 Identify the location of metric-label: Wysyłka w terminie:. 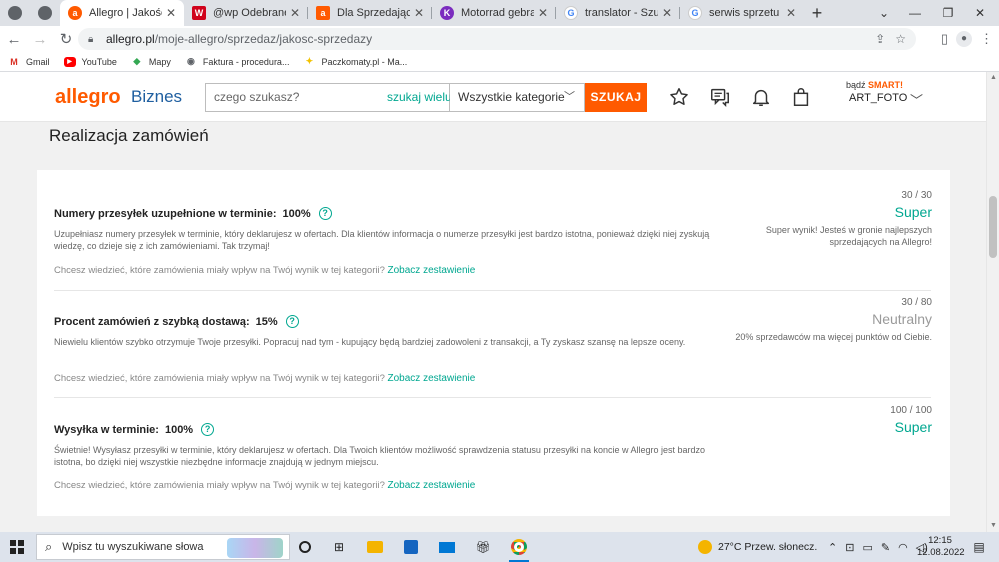
(106, 429).